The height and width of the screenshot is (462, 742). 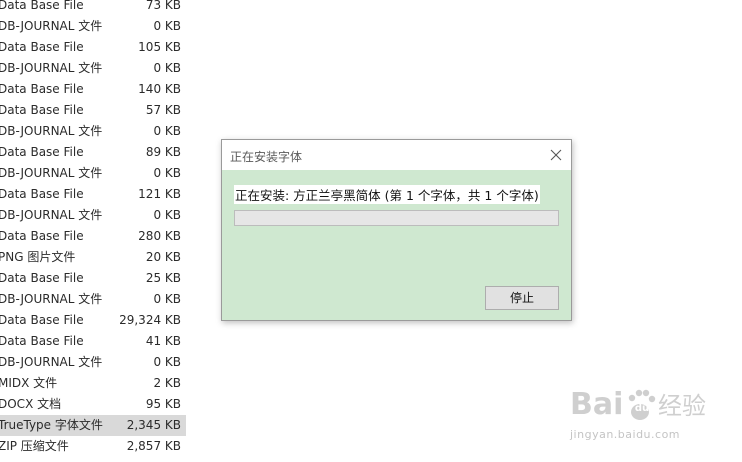 What do you see at coordinates (163, 278) in the screenshot?
I see `file-size: 25 KB` at bounding box center [163, 278].